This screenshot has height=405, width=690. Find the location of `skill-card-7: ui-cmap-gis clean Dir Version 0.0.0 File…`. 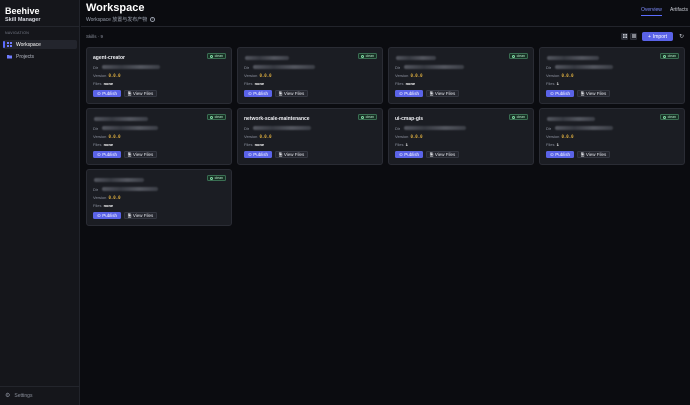

skill-card-7: ui-cmap-gis clean Dir Version 0.0.0 File… is located at coordinates (461, 136).